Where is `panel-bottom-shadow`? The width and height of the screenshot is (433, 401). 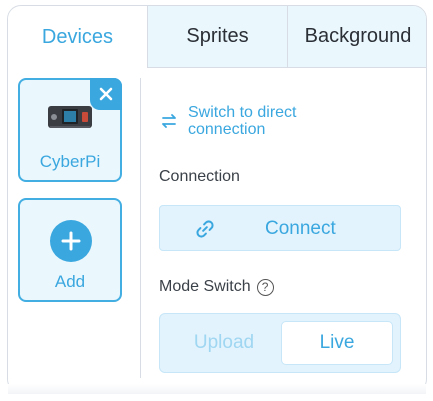
panel-bottom-shadow is located at coordinates (217, 389).